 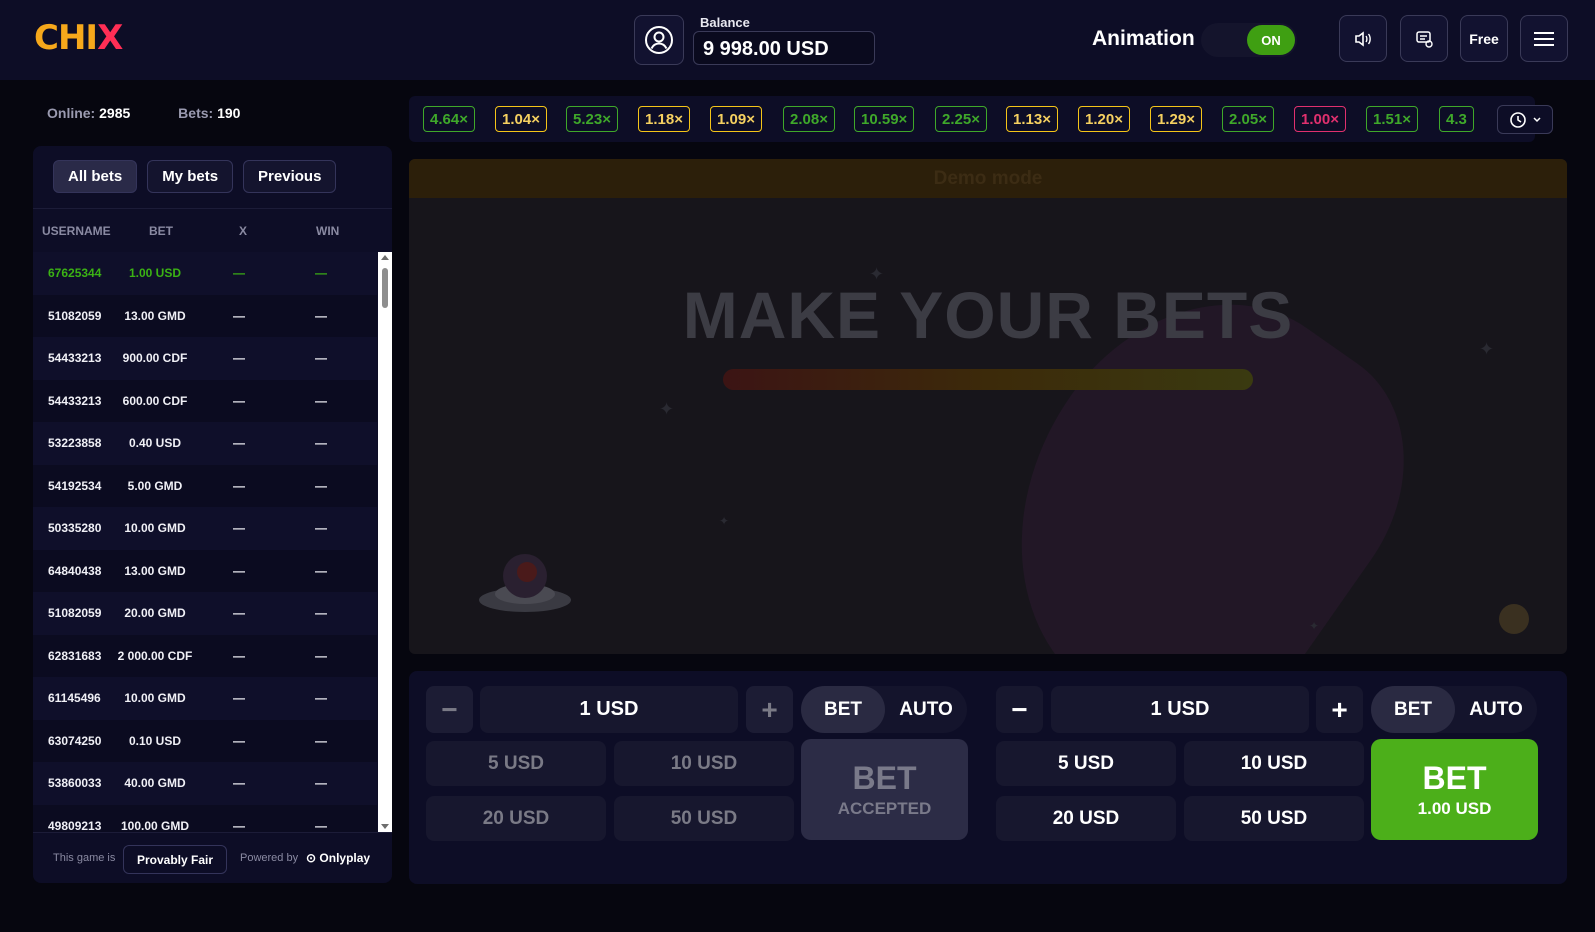 What do you see at coordinates (926, 709) in the screenshot?
I see `auto-mode-tab-1: AUTO` at bounding box center [926, 709].